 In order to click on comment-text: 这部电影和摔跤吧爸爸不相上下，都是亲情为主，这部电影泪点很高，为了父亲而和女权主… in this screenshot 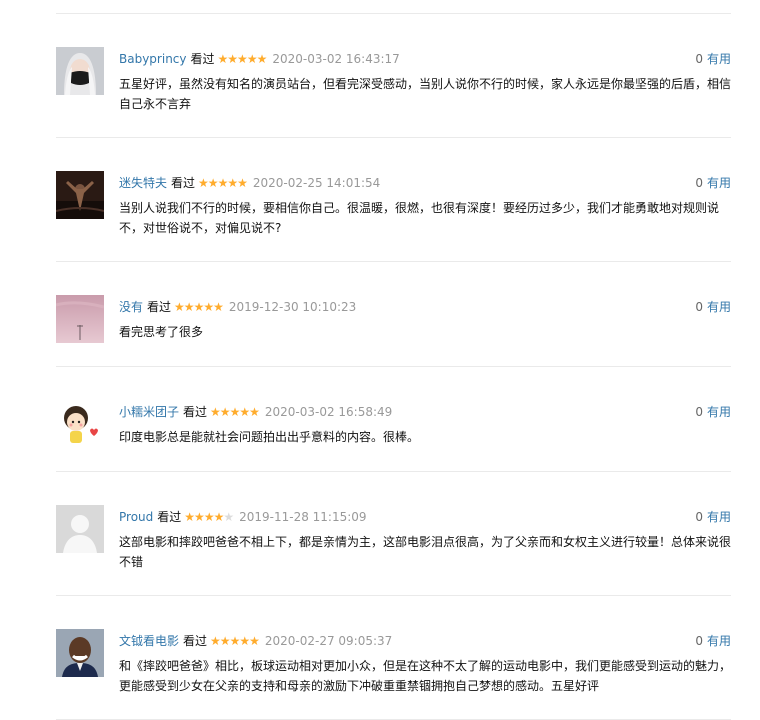, I will do `click(425, 552)`.